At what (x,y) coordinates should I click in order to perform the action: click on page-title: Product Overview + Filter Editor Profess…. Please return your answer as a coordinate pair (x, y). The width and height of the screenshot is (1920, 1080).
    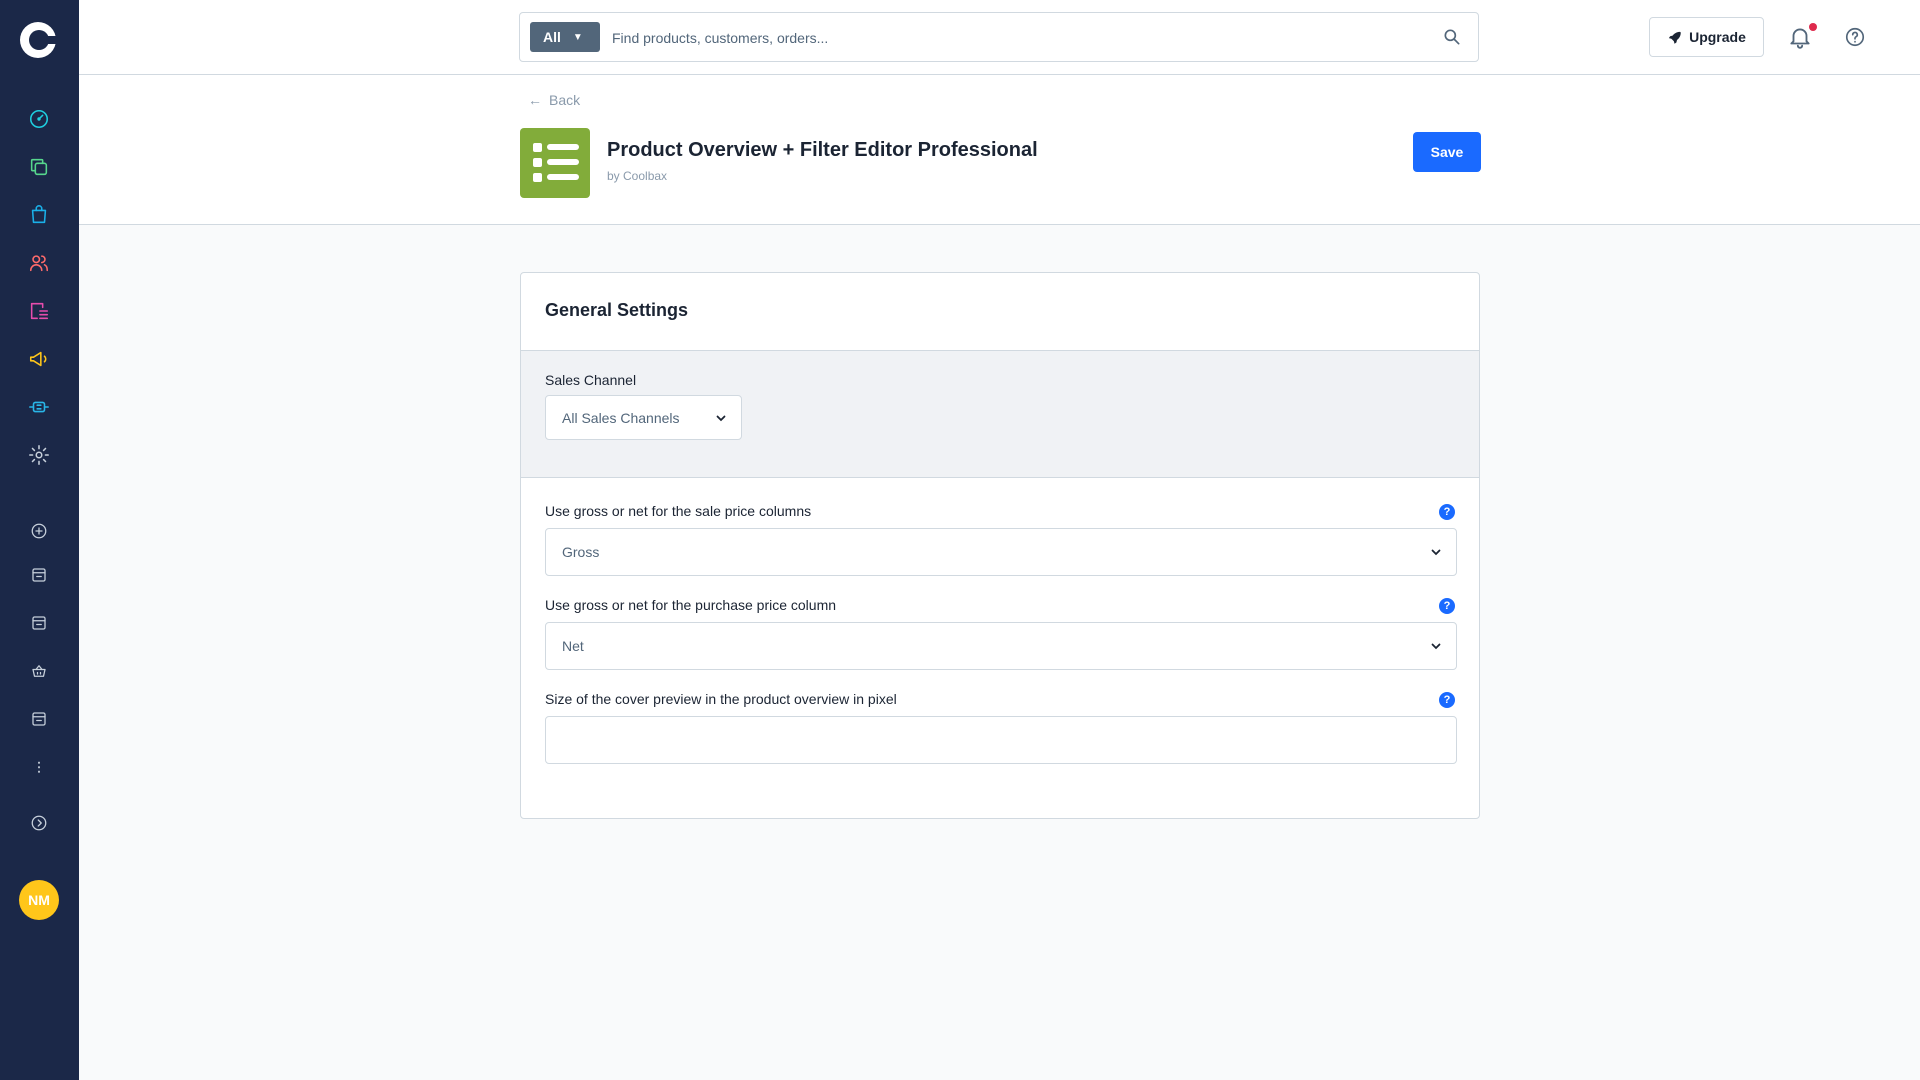
    Looking at the image, I should click on (822, 150).